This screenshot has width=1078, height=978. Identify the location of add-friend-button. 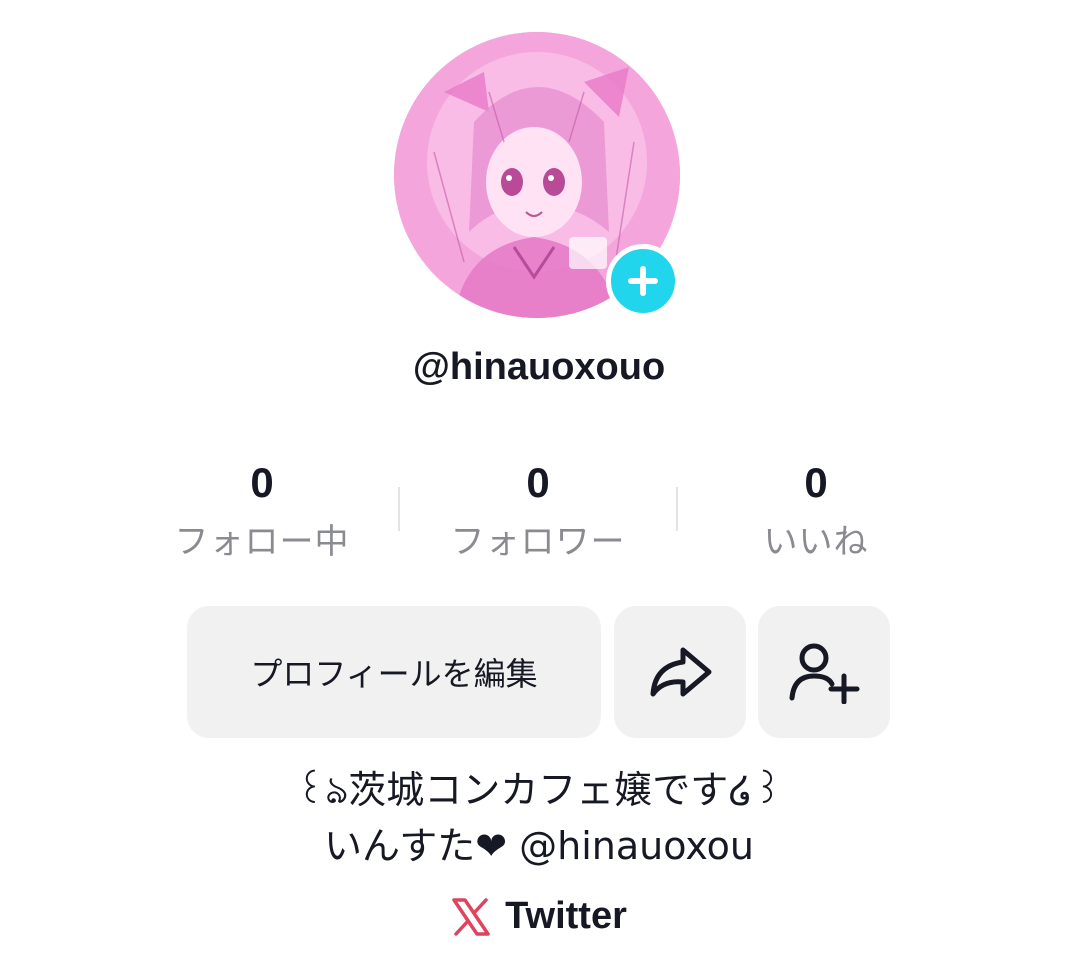
(824, 672).